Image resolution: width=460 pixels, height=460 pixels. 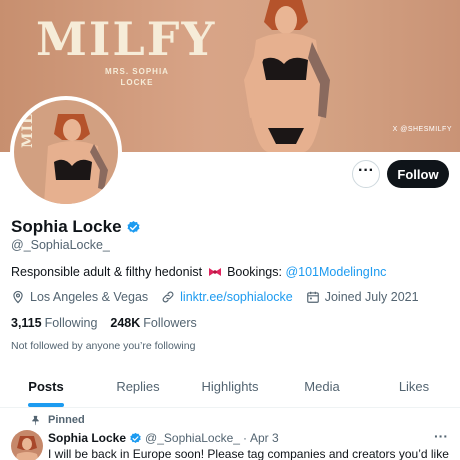 I want to click on post-author-avatar, so click(x=27, y=445).